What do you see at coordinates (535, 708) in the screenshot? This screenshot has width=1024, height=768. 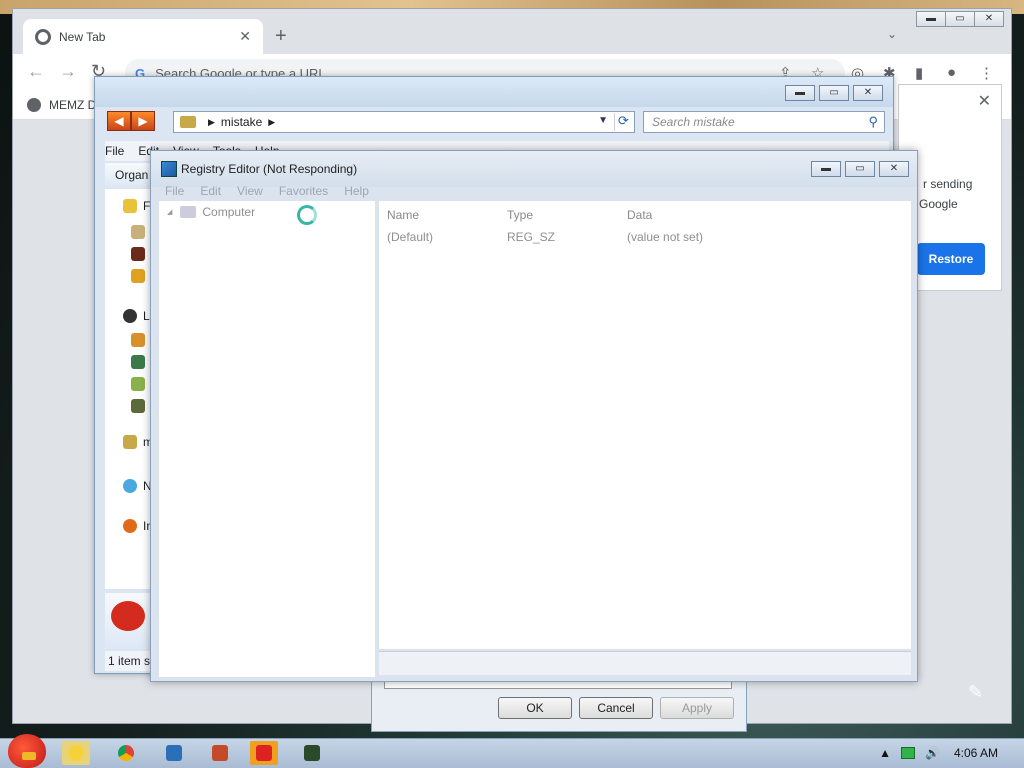 I see `ok-button: OK` at bounding box center [535, 708].